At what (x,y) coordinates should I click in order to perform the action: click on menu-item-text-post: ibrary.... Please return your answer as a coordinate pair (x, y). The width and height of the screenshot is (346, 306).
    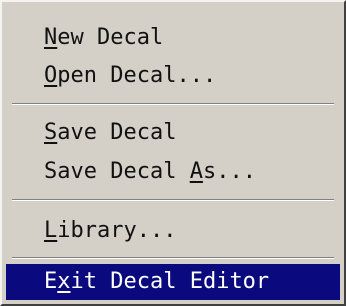
    Looking at the image, I should click on (117, 230).